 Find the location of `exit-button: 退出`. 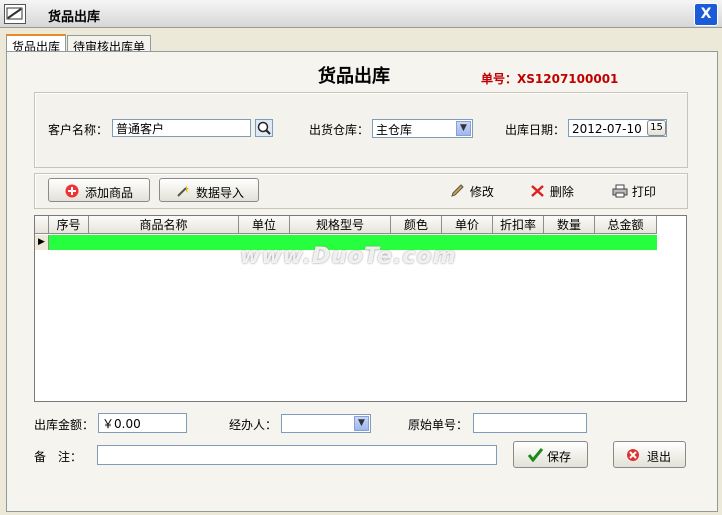

exit-button: 退出 is located at coordinates (649, 454).